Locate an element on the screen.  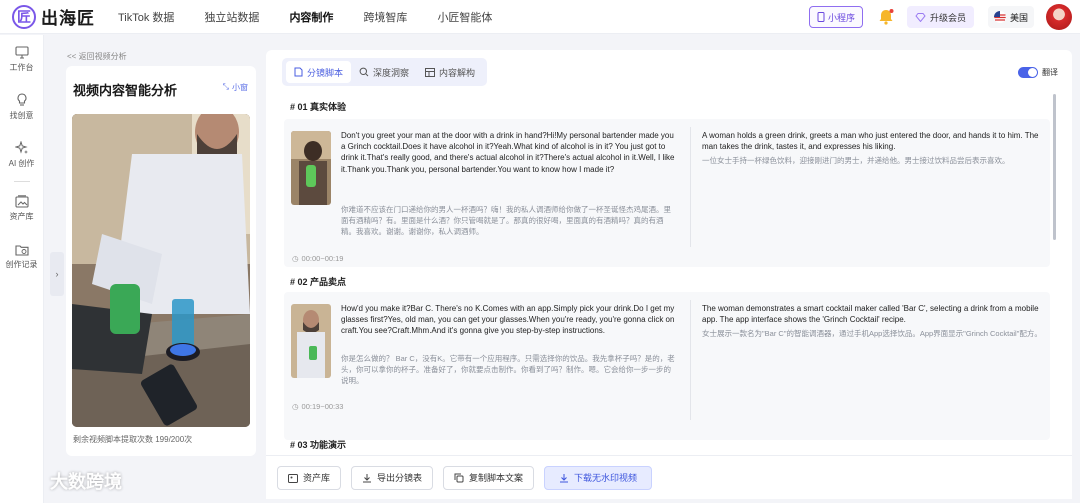
translate-label: 翻译 is located at coordinates (1050, 72).